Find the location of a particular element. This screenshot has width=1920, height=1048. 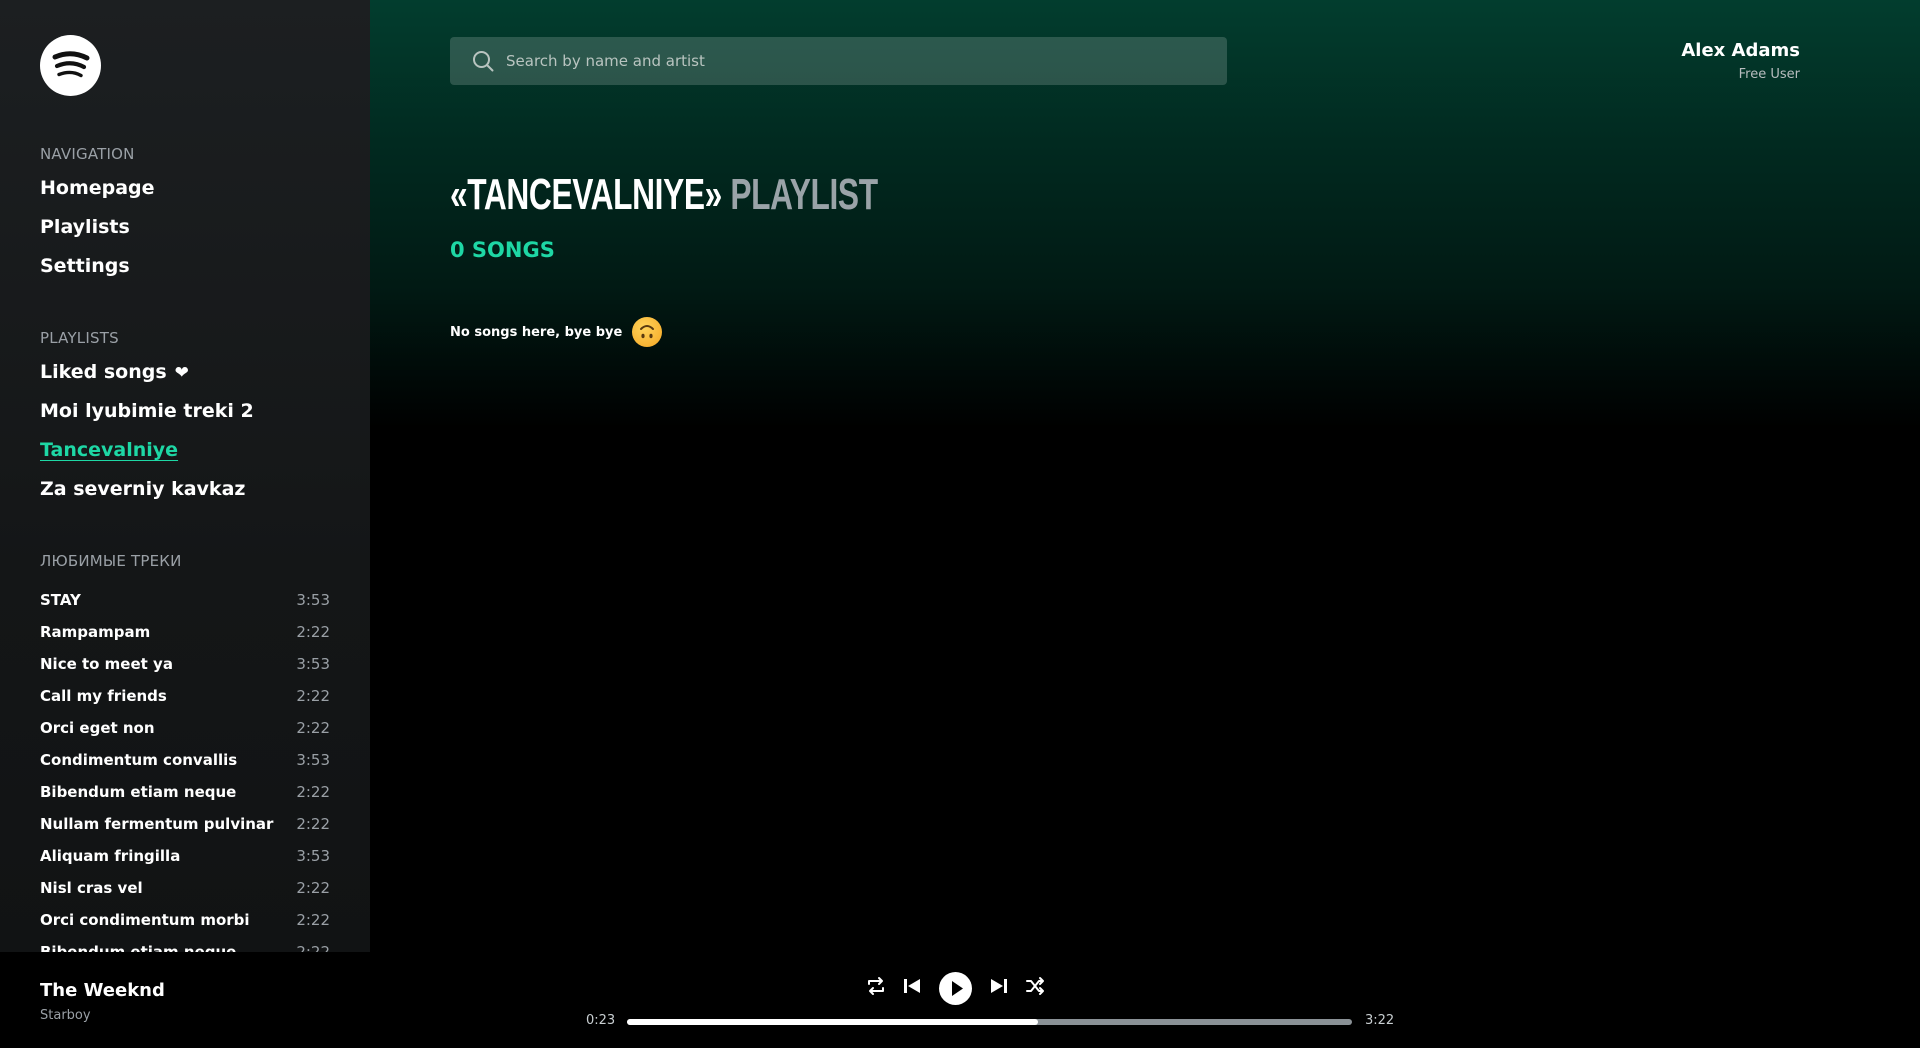

favorite-tracks-label: ЛЮБИМЫЕ ТРЕКИ is located at coordinates (111, 561).